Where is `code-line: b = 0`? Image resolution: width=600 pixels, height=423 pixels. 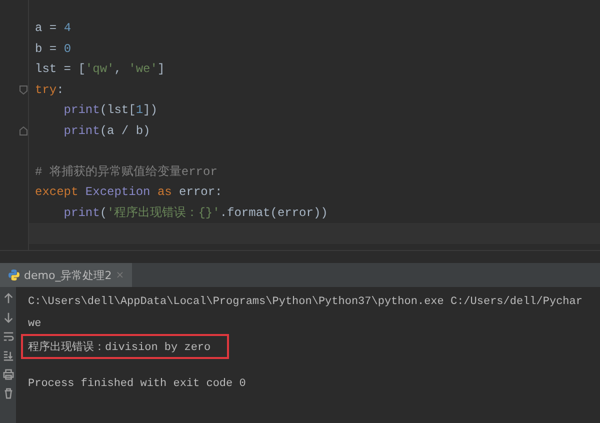 code-line: b = 0 is located at coordinates (53, 49).